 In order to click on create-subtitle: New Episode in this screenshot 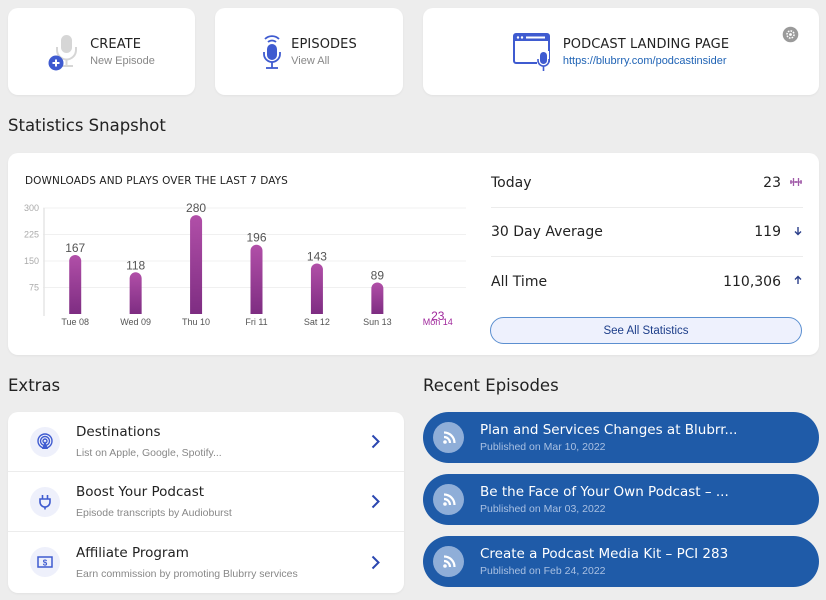, I will do `click(122, 60)`.